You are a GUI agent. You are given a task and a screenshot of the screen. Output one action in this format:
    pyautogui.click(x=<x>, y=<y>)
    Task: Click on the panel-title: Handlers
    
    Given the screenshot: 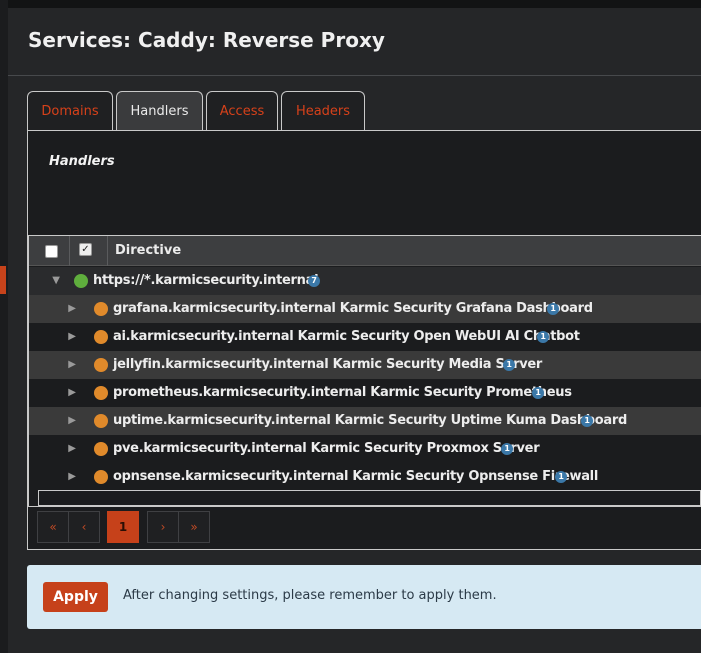 What is the action you would take?
    pyautogui.click(x=82, y=161)
    